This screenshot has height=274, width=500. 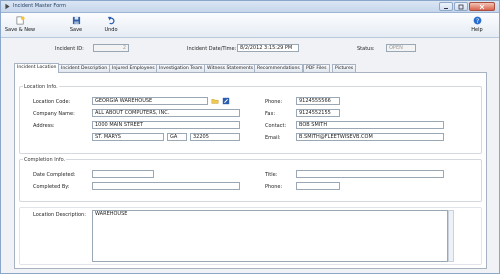 I want to click on phone-field: 9124555566, so click(x=318, y=101).